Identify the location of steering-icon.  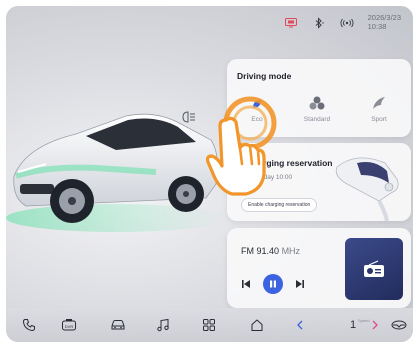
(399, 325).